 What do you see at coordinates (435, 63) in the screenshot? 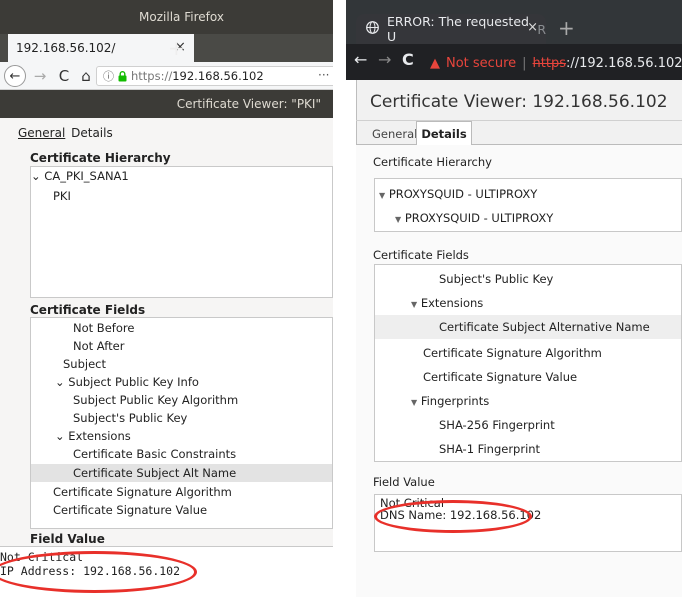
I see `warning-icon: ▲` at bounding box center [435, 63].